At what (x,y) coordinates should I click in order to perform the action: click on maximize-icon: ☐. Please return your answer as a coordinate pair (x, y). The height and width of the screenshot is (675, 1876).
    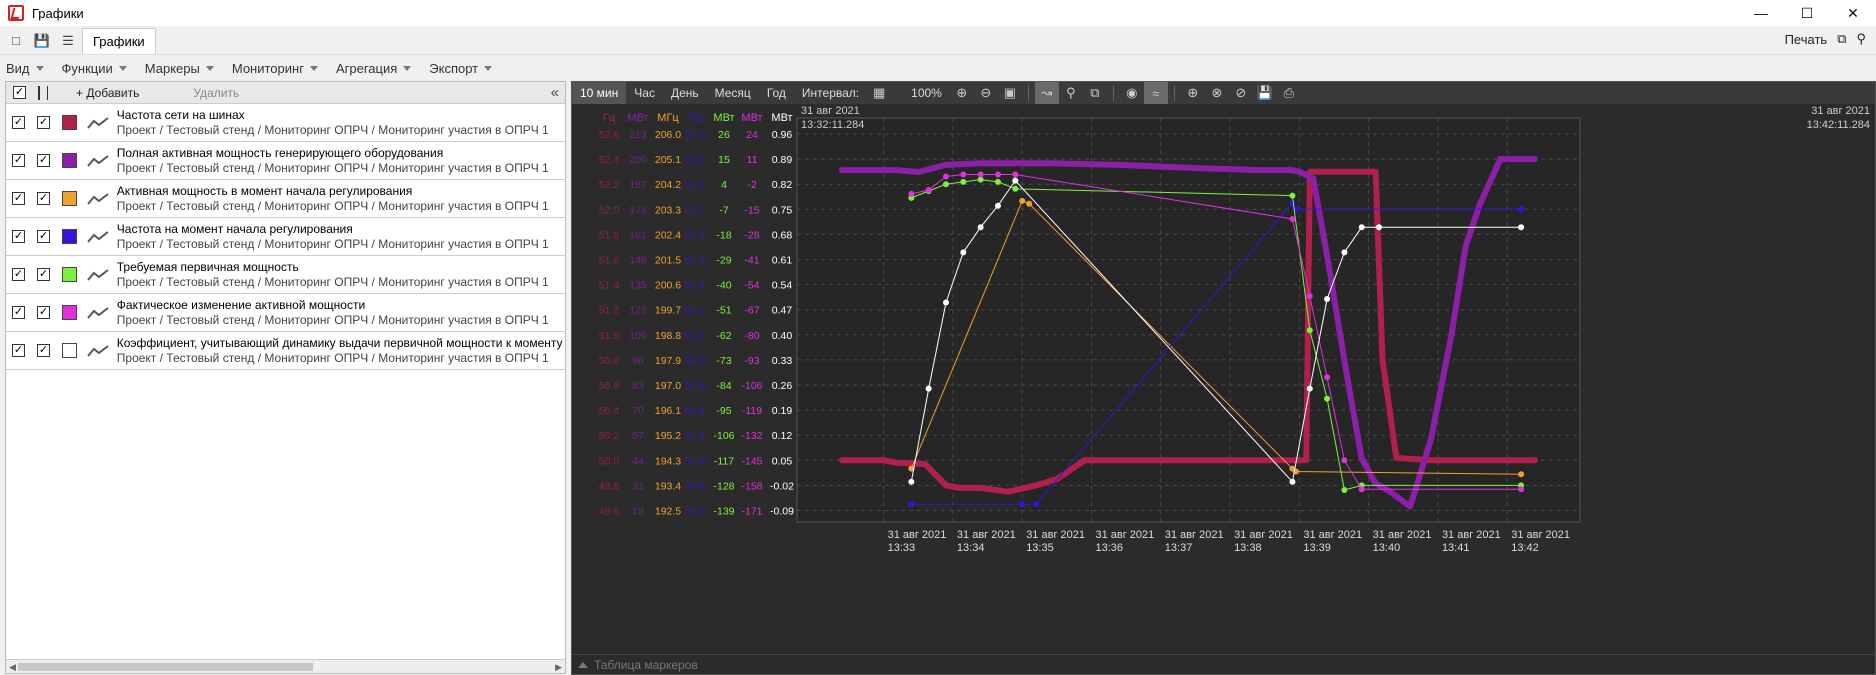
    Looking at the image, I should click on (1807, 13).